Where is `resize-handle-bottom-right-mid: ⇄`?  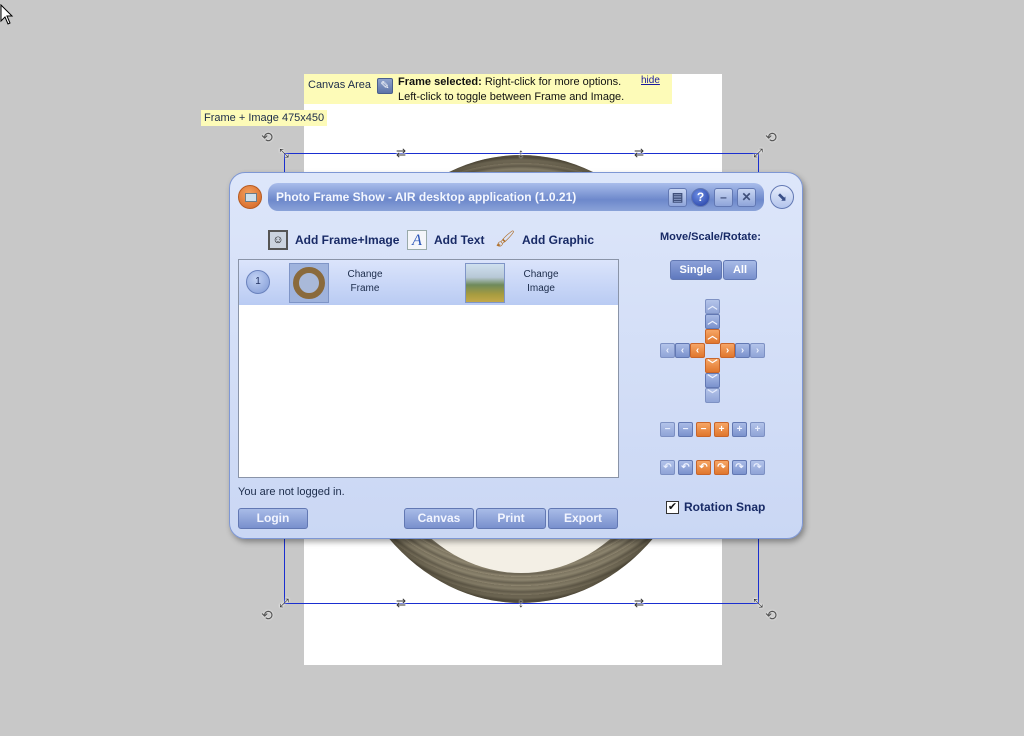
resize-handle-bottom-right-mid: ⇄ is located at coordinates (639, 603).